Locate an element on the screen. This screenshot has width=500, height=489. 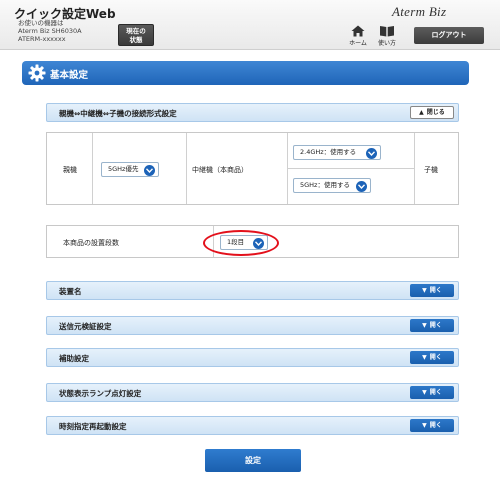
section-auxiliary: 補助設定 ▼ 開く is located at coordinates (252, 357).